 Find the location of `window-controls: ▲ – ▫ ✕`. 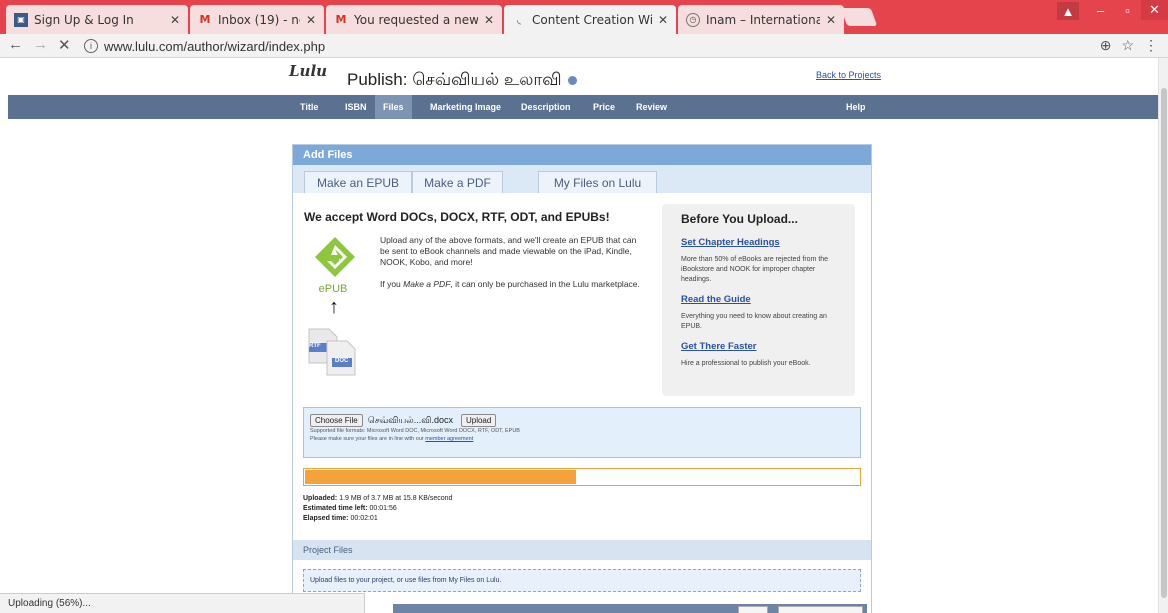

window-controls: ▲ – ▫ ✕ is located at coordinates (1112, 12).